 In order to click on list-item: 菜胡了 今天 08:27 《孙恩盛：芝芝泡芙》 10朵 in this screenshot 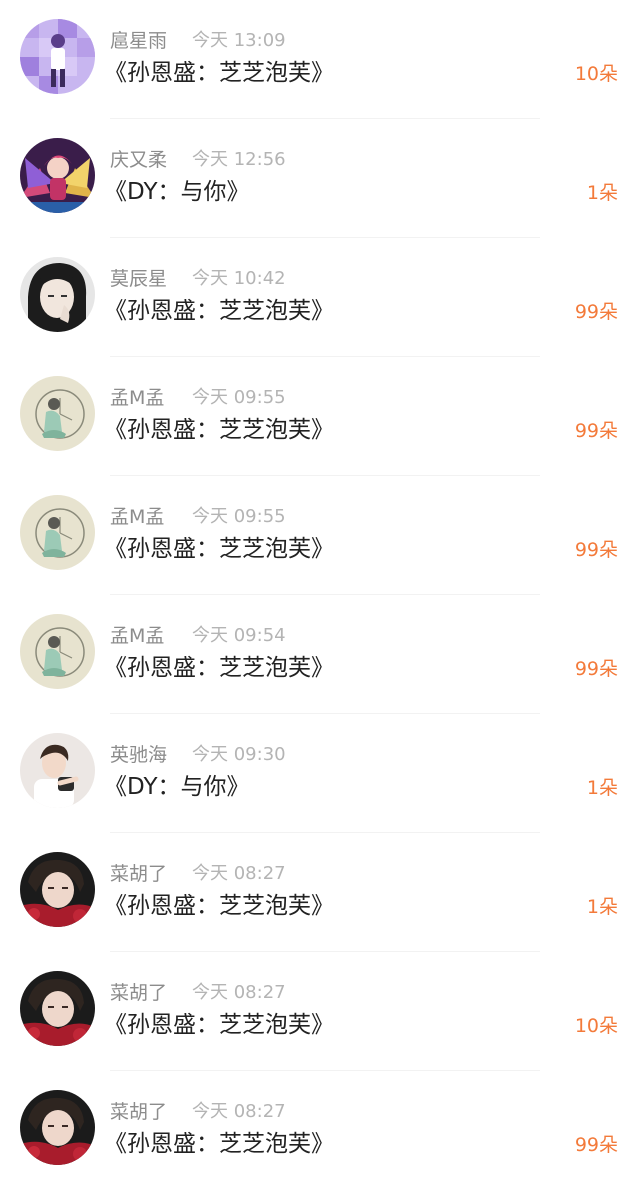, I will do `click(320, 1011)`.